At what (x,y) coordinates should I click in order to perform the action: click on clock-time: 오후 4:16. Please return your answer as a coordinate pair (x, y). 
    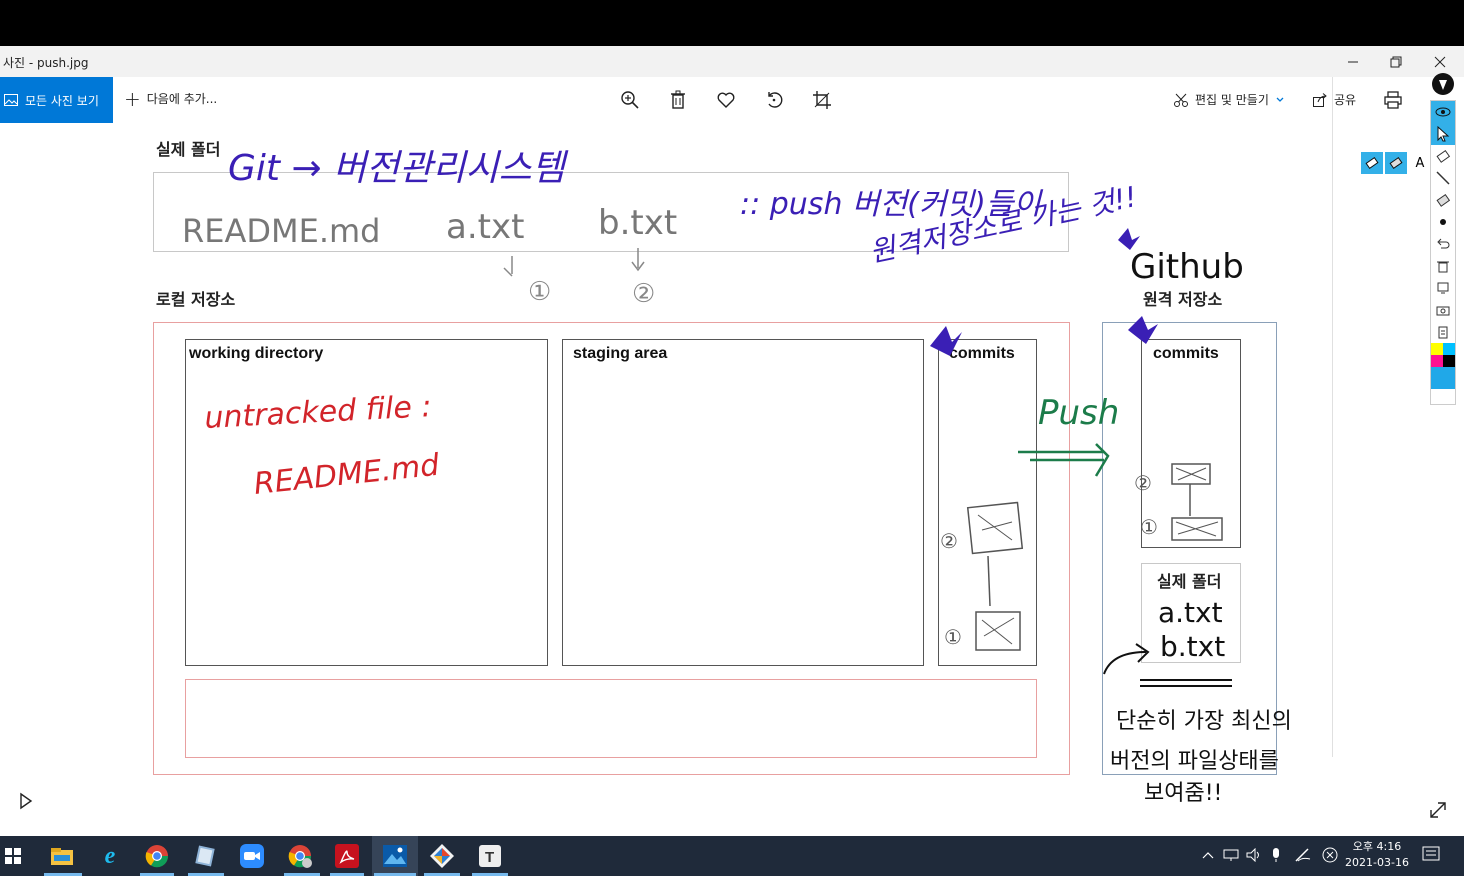
    Looking at the image, I should click on (1377, 846).